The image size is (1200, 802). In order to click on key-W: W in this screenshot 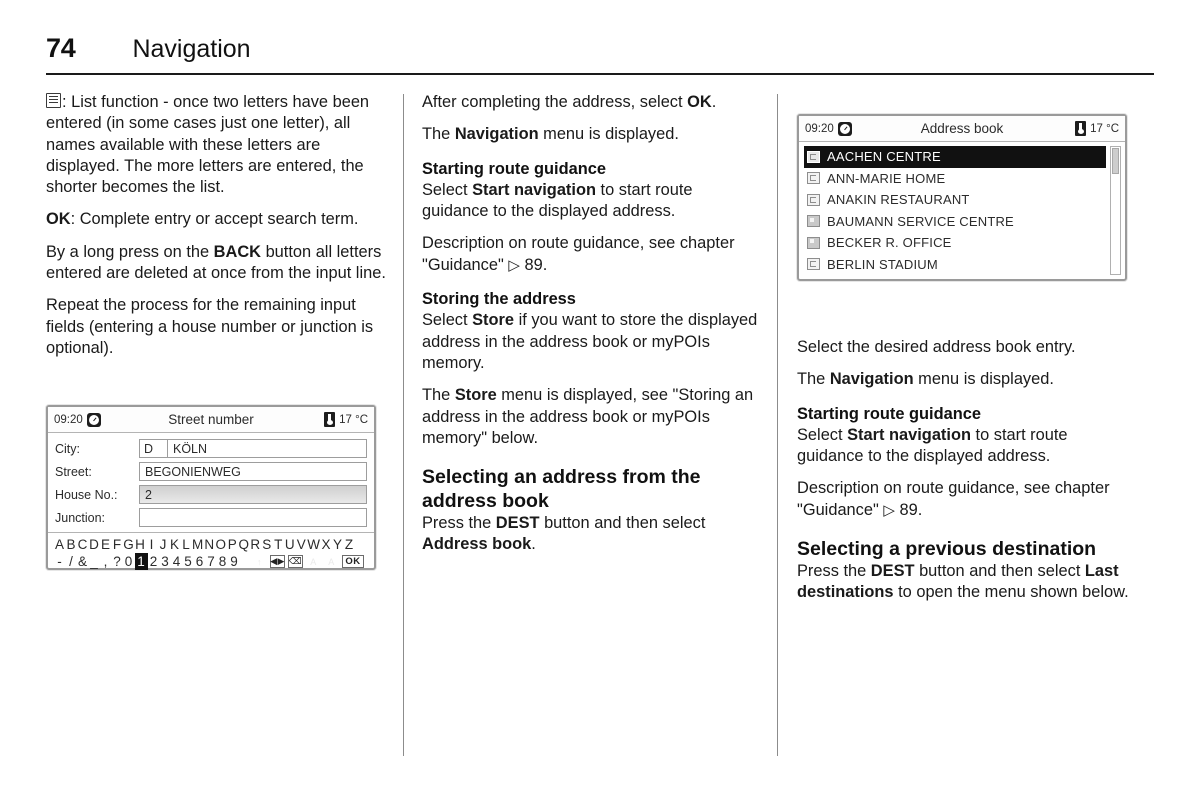, I will do `click(313, 544)`.